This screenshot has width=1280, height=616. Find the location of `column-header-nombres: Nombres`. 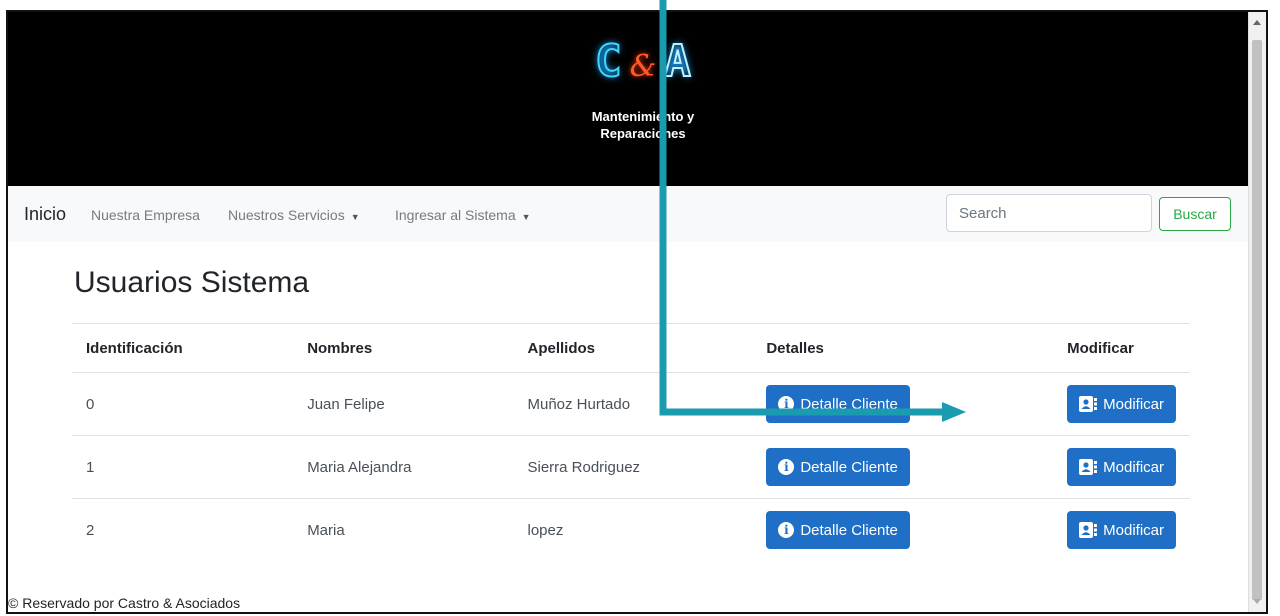

column-header-nombres: Nombres is located at coordinates (403, 348).